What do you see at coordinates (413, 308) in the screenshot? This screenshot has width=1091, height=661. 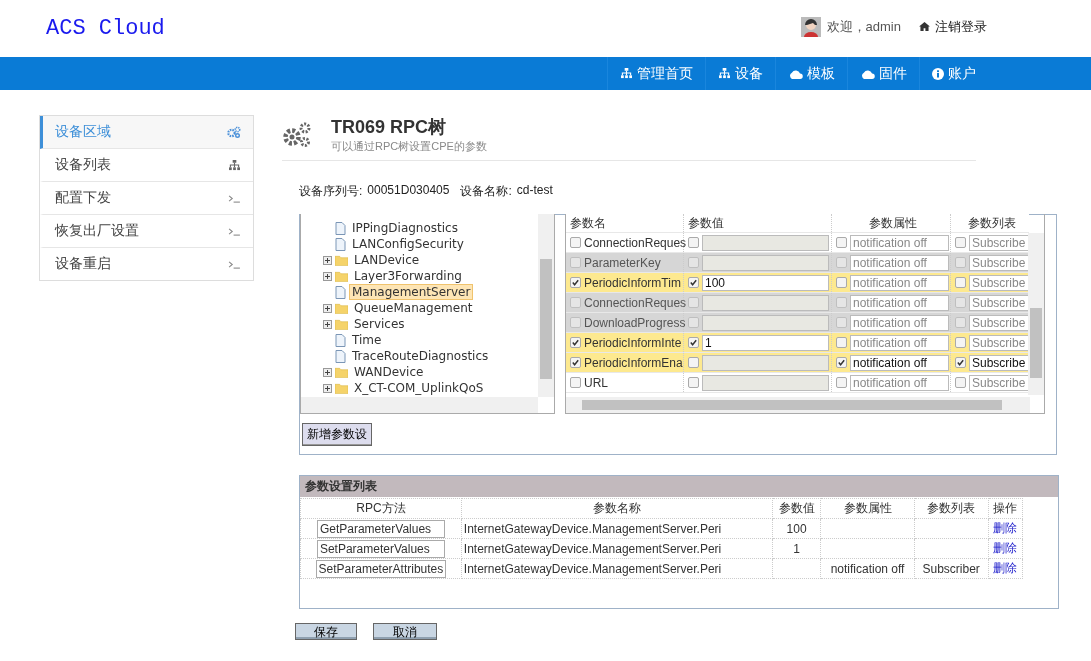 I see `tree-node: QueueManagement` at bounding box center [413, 308].